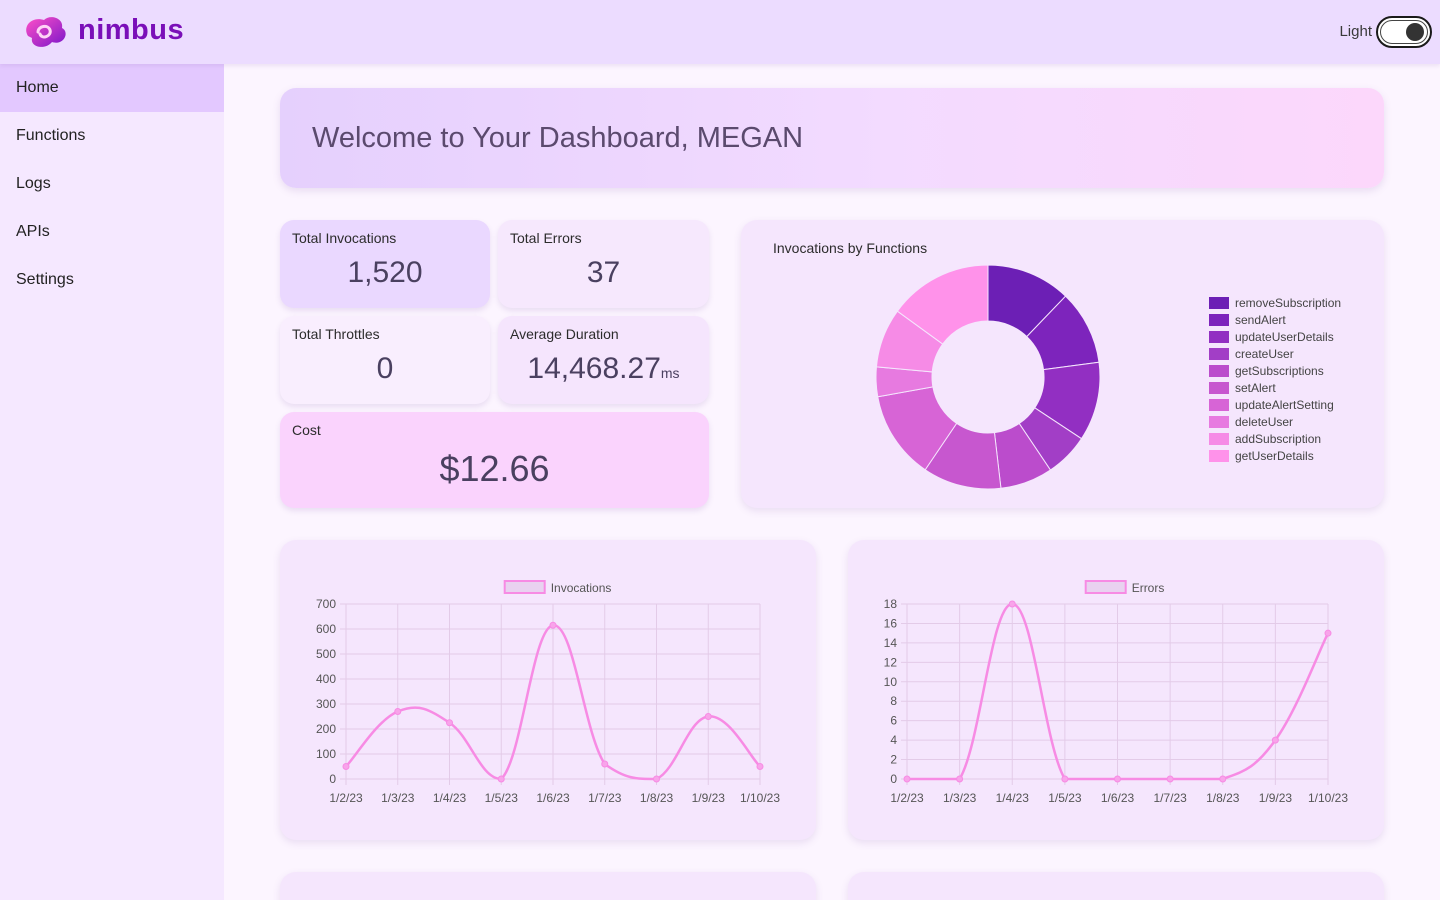 Image resolution: width=1440 pixels, height=900 pixels. I want to click on stat-cost: Cost $12.66, so click(494, 460).